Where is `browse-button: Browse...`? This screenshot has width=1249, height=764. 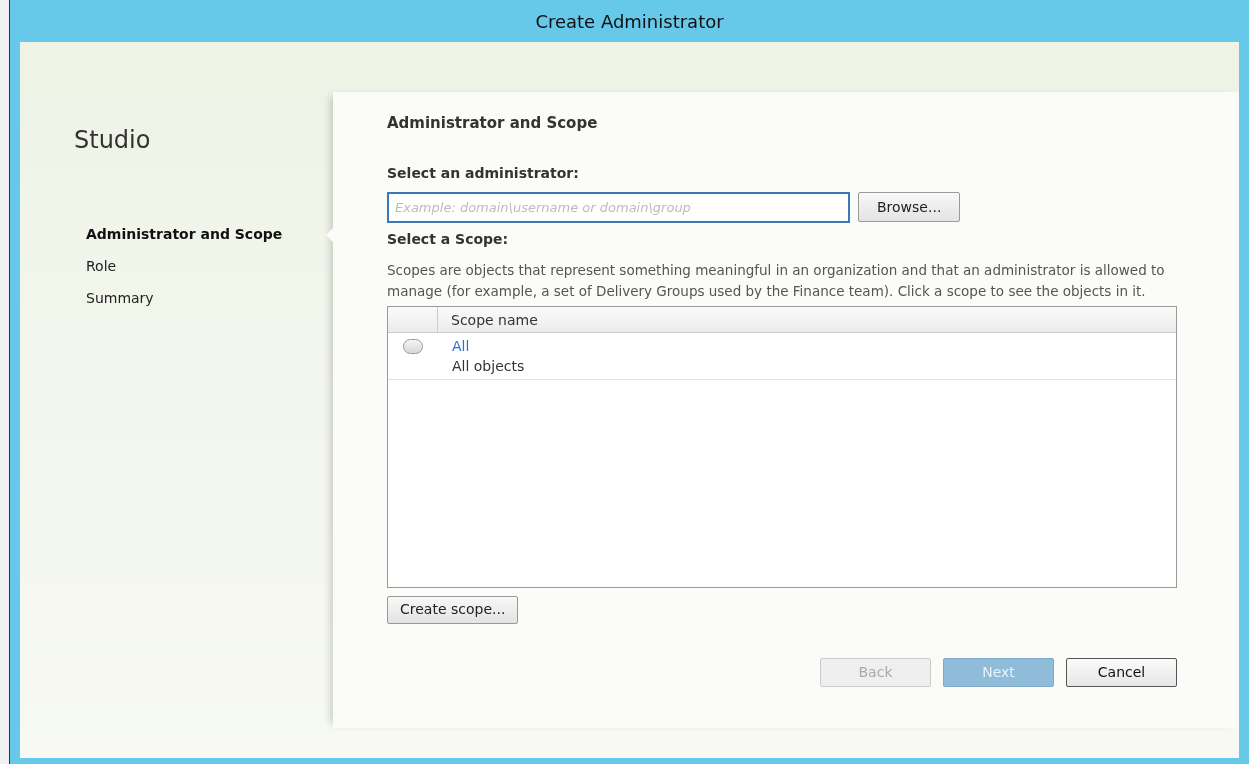 browse-button: Browse... is located at coordinates (909, 207).